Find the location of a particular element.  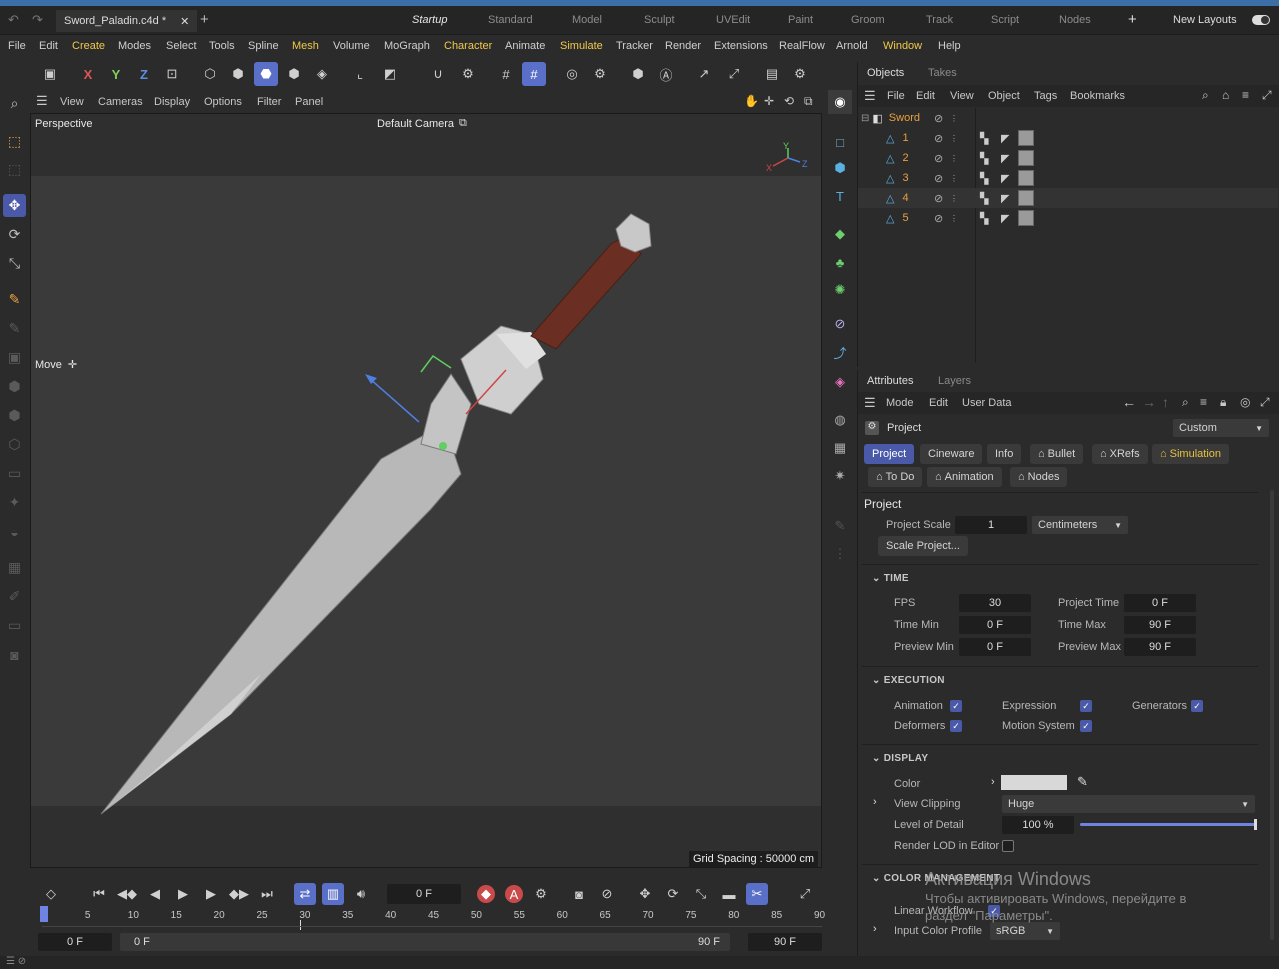

scene-nodes-icon: ◈ is located at coordinates (840, 382).